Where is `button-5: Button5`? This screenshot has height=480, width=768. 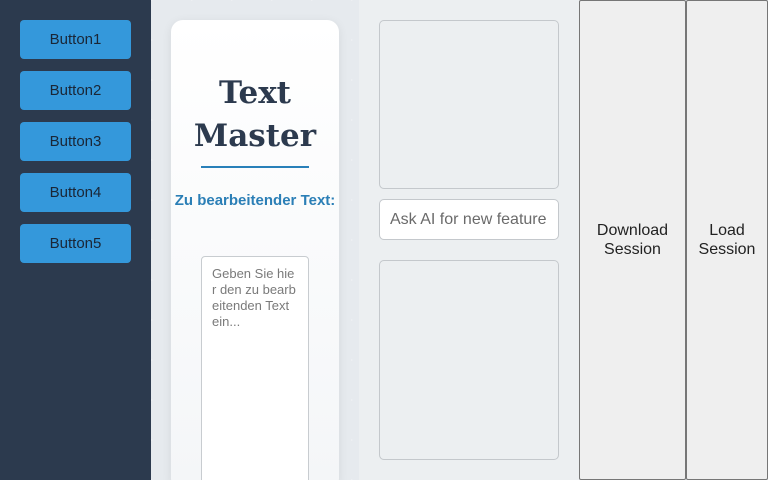 button-5: Button5 is located at coordinates (75, 243).